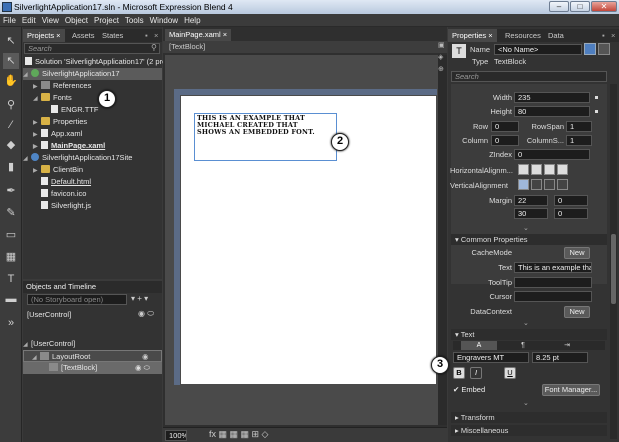 The width and height of the screenshot is (619, 442). What do you see at coordinates (62, 86) in the screenshot?
I see `references-node: ▶ References` at bounding box center [62, 86].